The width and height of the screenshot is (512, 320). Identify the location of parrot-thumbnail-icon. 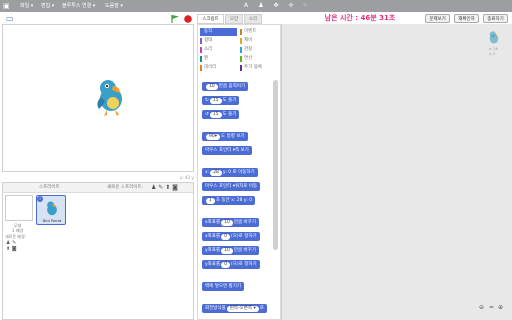
(52, 208).